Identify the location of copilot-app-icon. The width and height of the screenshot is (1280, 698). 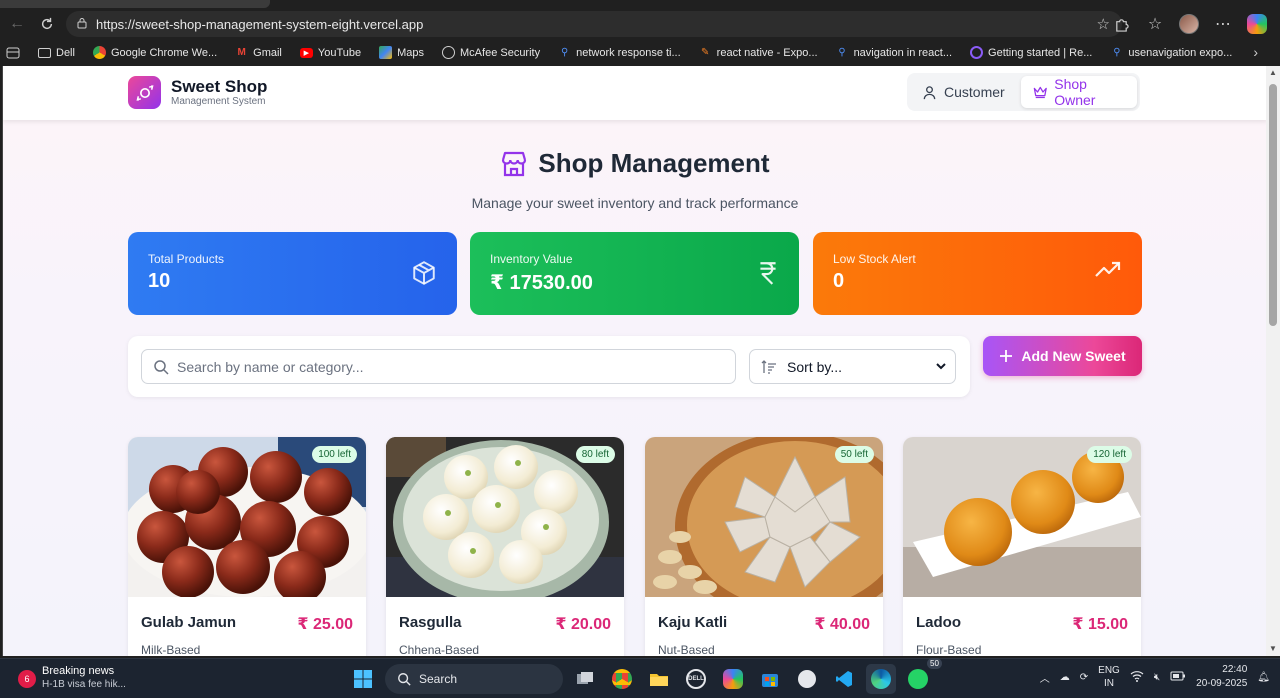
(733, 679).